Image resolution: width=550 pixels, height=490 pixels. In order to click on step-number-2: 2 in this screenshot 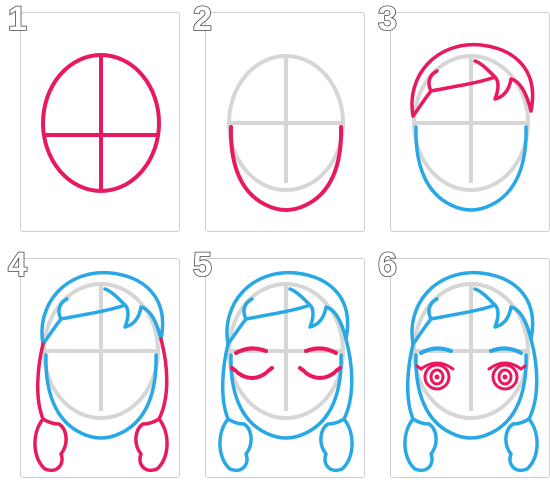, I will do `click(202, 19)`.